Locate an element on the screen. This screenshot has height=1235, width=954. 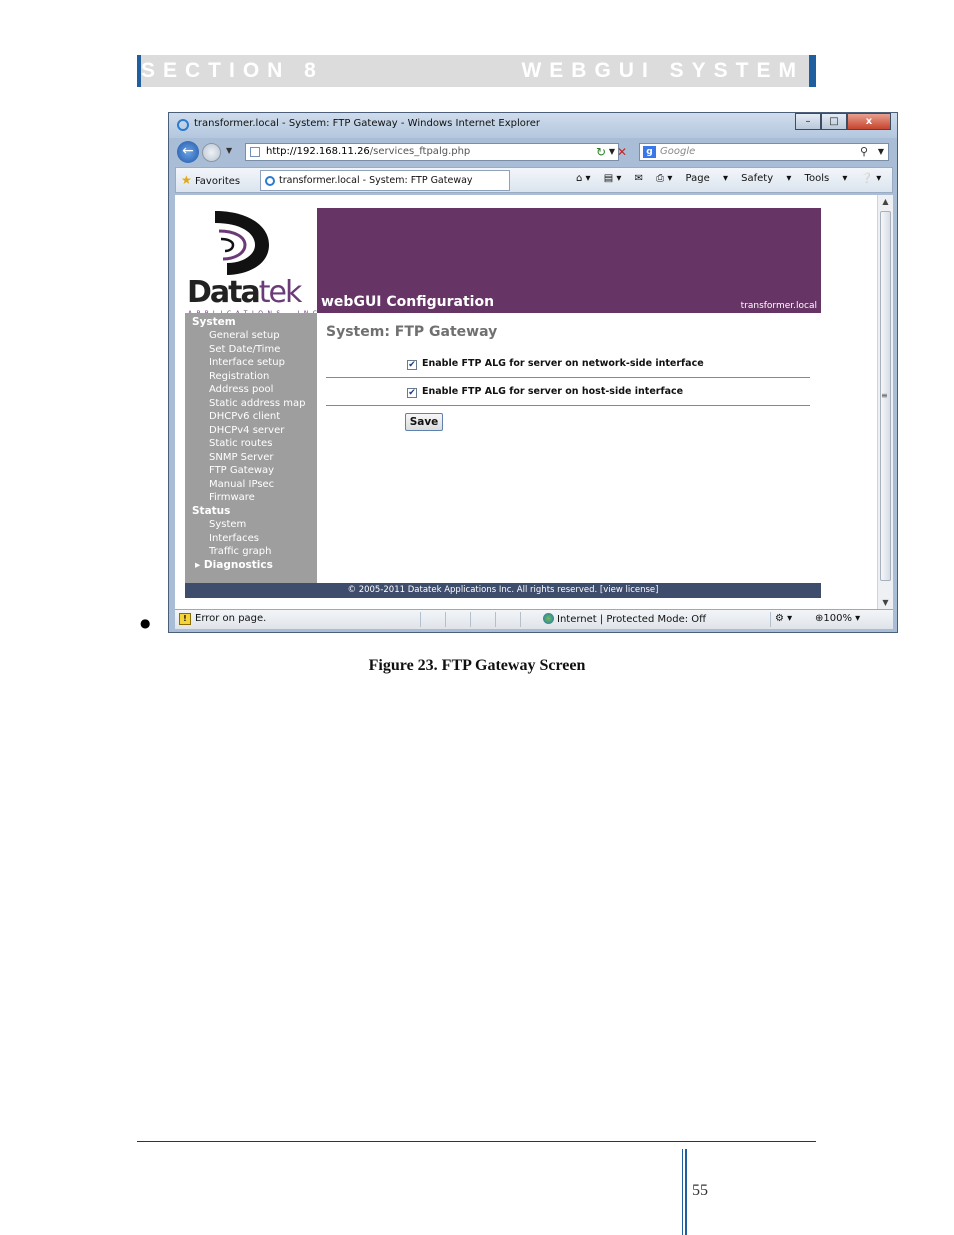
sidebar-heading-system: System is located at coordinates (214, 322).